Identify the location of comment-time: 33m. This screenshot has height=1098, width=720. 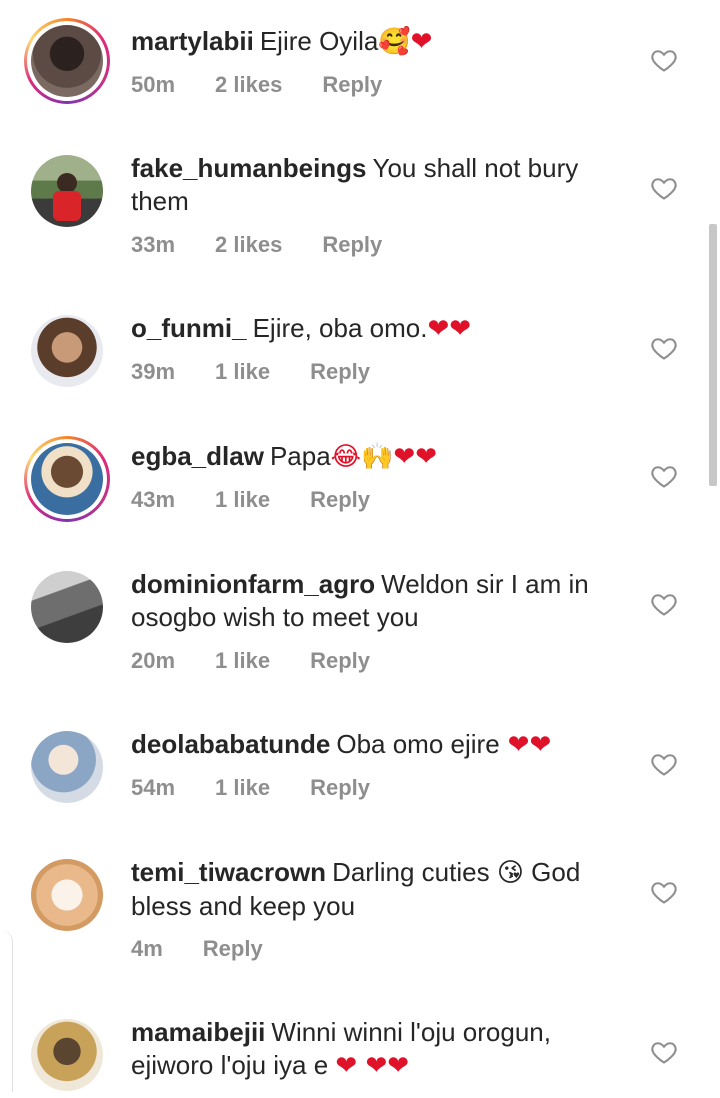
(153, 244).